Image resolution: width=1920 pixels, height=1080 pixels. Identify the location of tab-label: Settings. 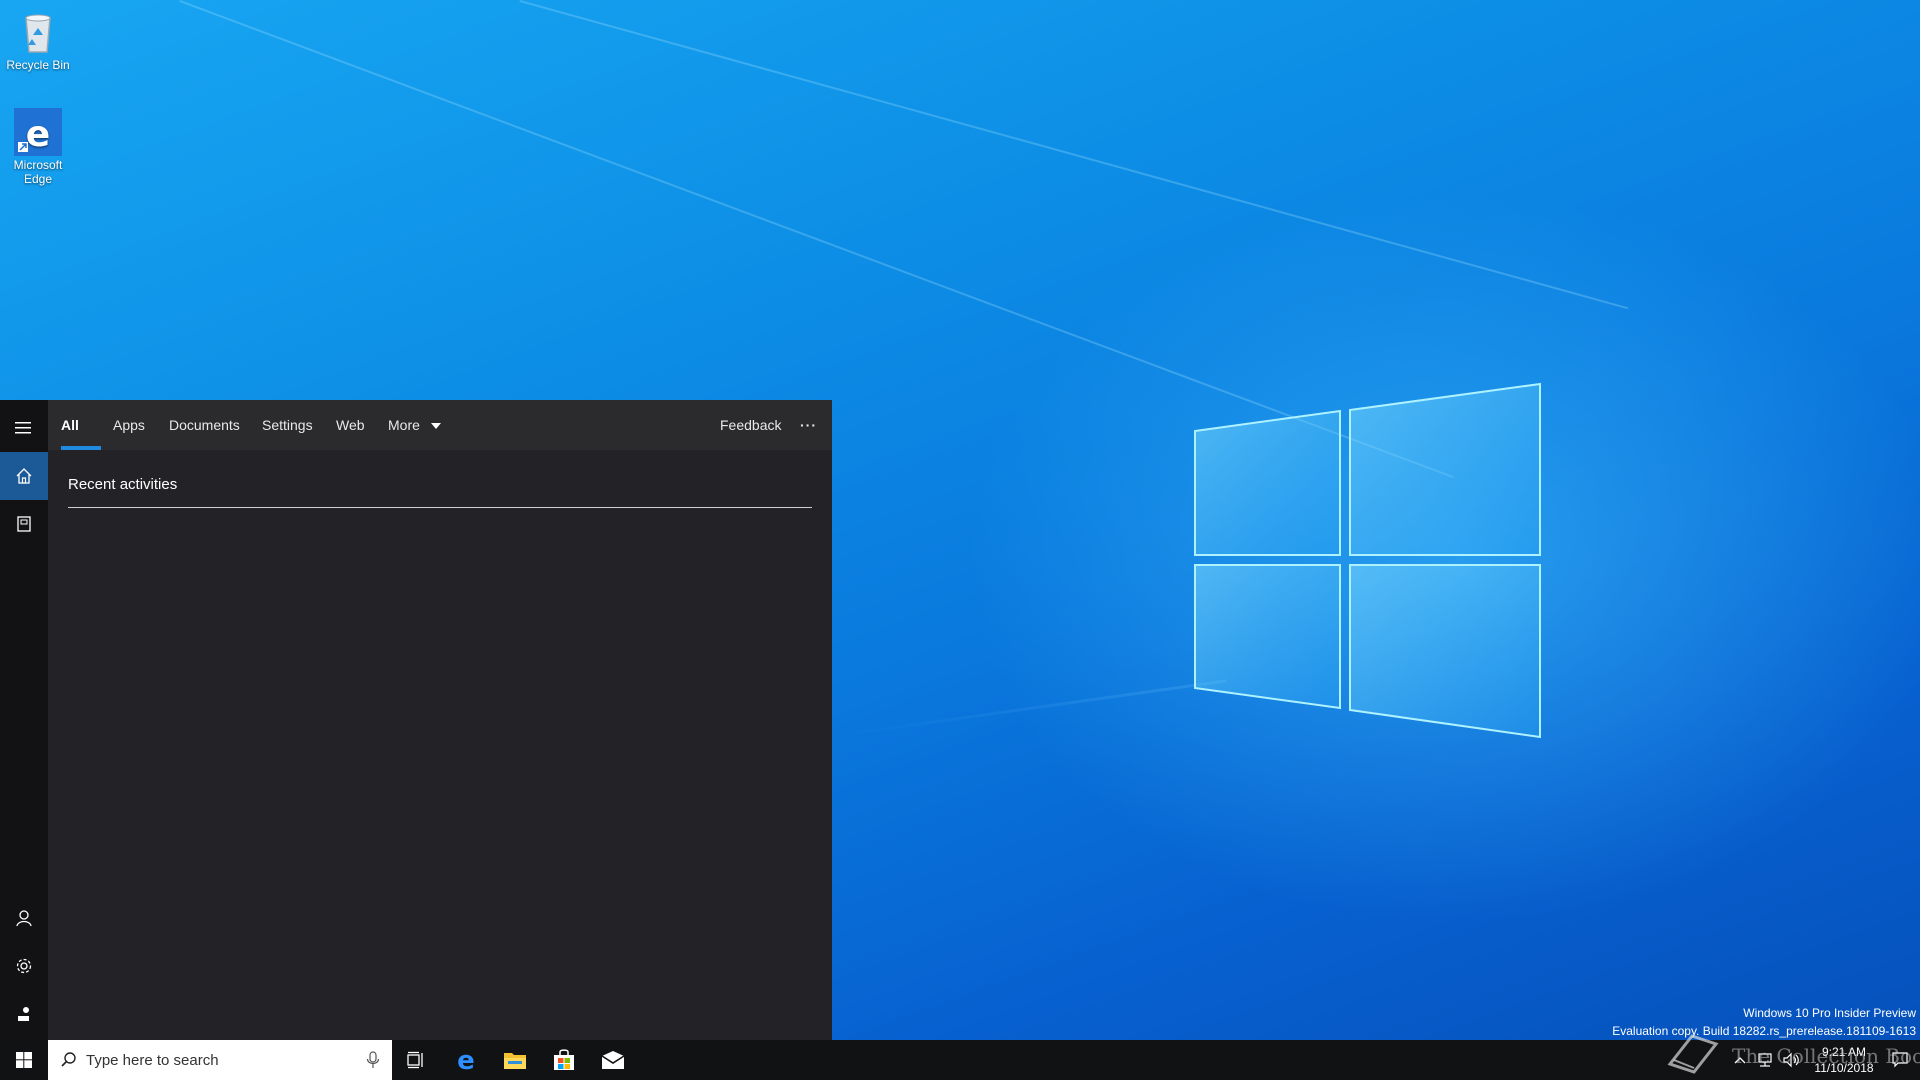
(287, 425).